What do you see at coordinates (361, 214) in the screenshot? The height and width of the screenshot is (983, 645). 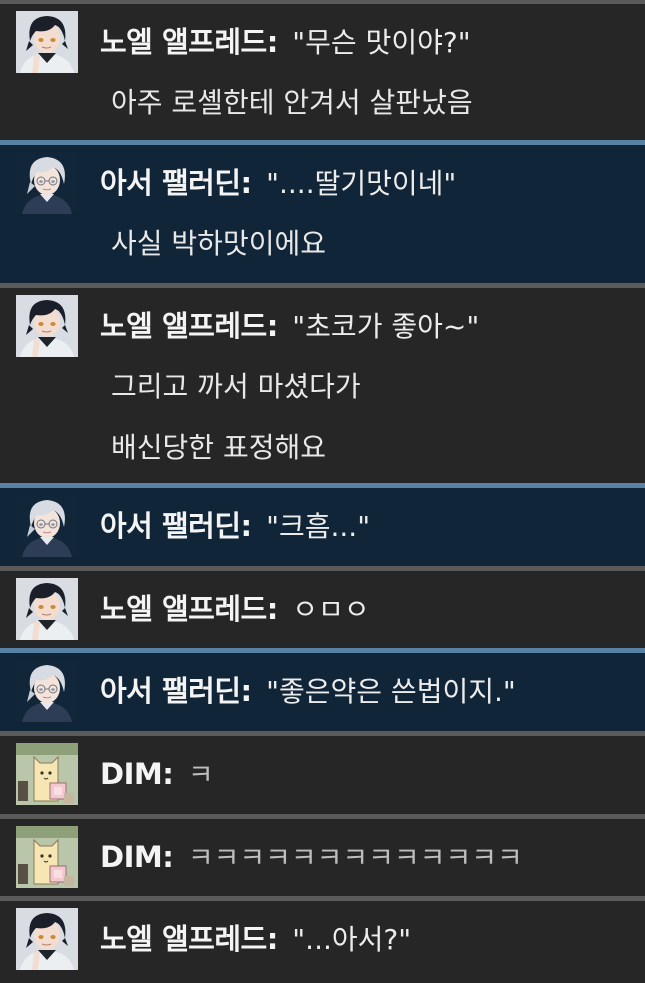 I see `message-content: 아서 팰러딘: "....딸기맛이네" 사실 박하맛이에요` at bounding box center [361, 214].